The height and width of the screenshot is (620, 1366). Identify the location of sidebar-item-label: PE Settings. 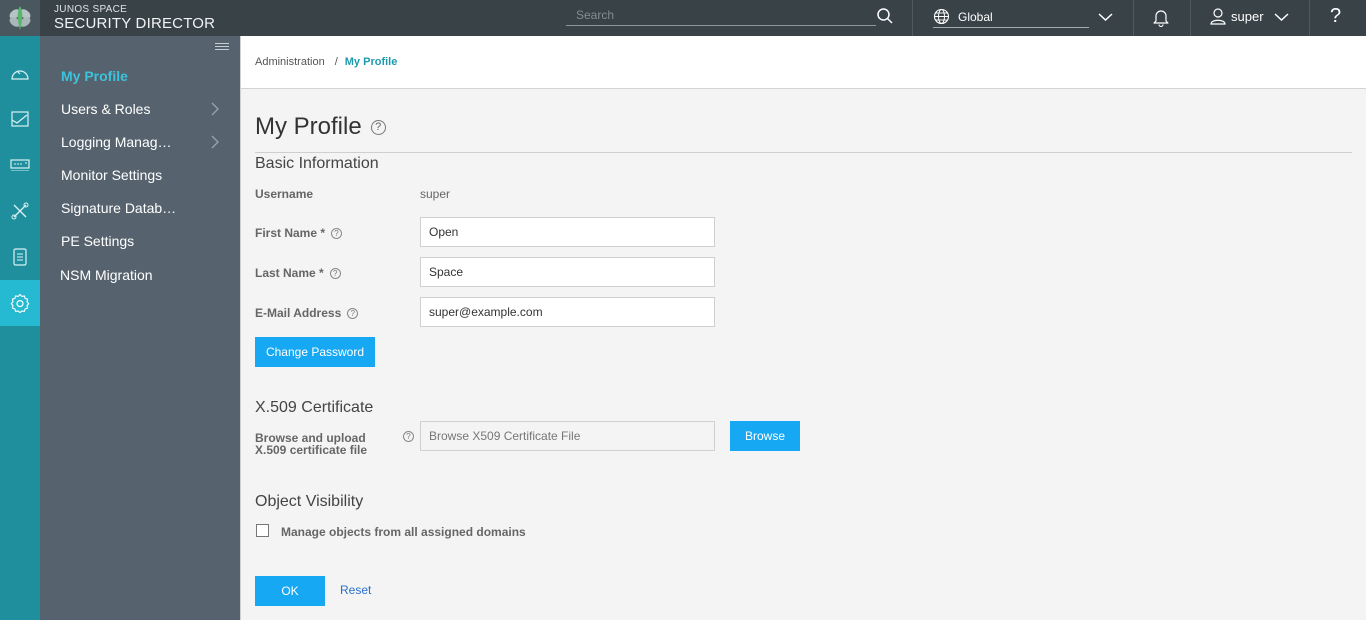
(98, 241).